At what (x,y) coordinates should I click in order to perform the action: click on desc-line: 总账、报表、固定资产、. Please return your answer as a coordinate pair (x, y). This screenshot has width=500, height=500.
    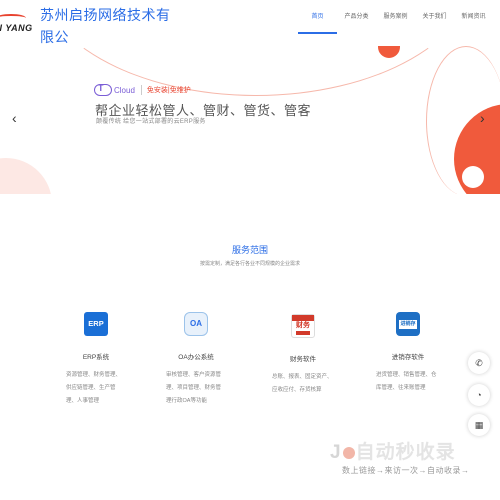
    Looking at the image, I should click on (302, 377).